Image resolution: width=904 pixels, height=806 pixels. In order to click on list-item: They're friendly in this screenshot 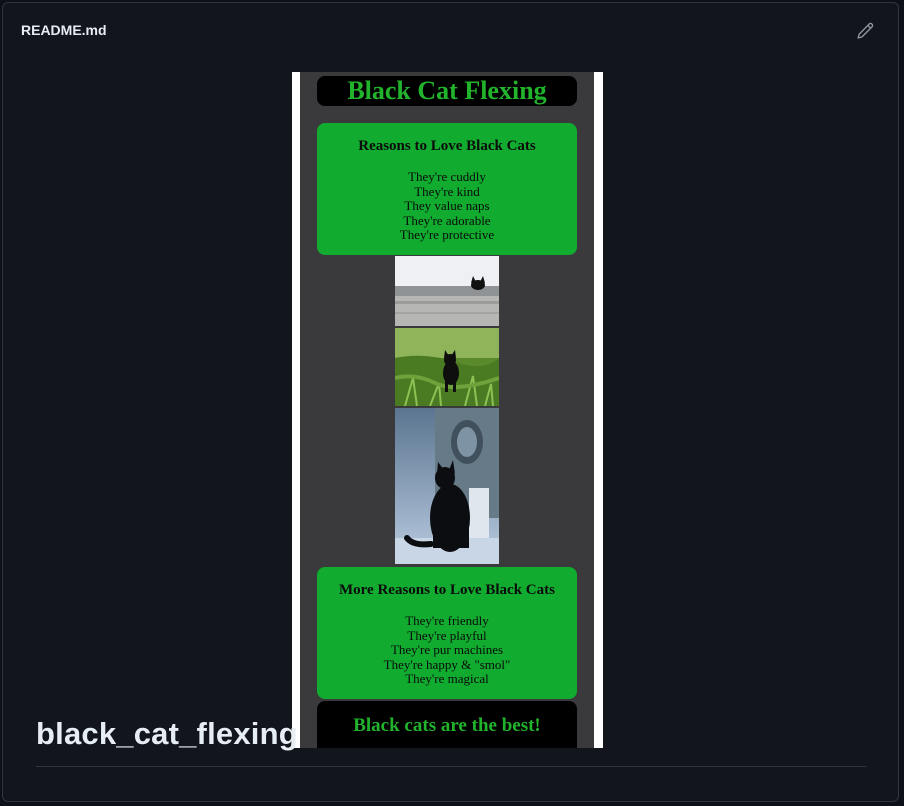, I will do `click(447, 620)`.